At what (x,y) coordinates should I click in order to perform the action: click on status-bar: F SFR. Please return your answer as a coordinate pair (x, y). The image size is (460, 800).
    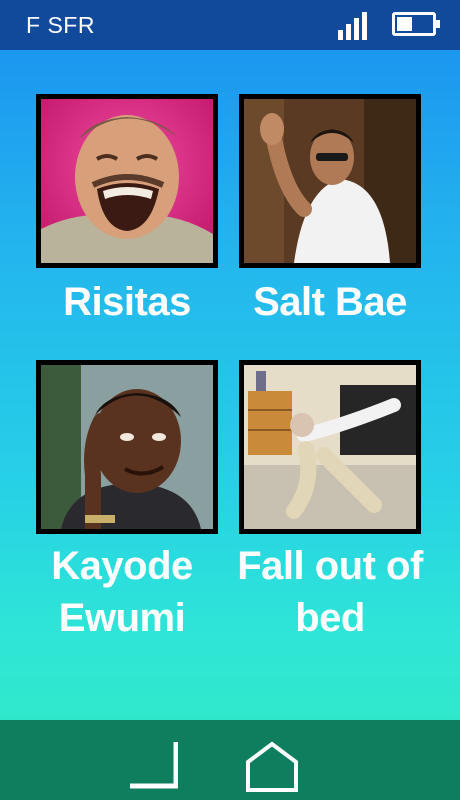
    Looking at the image, I should click on (230, 25).